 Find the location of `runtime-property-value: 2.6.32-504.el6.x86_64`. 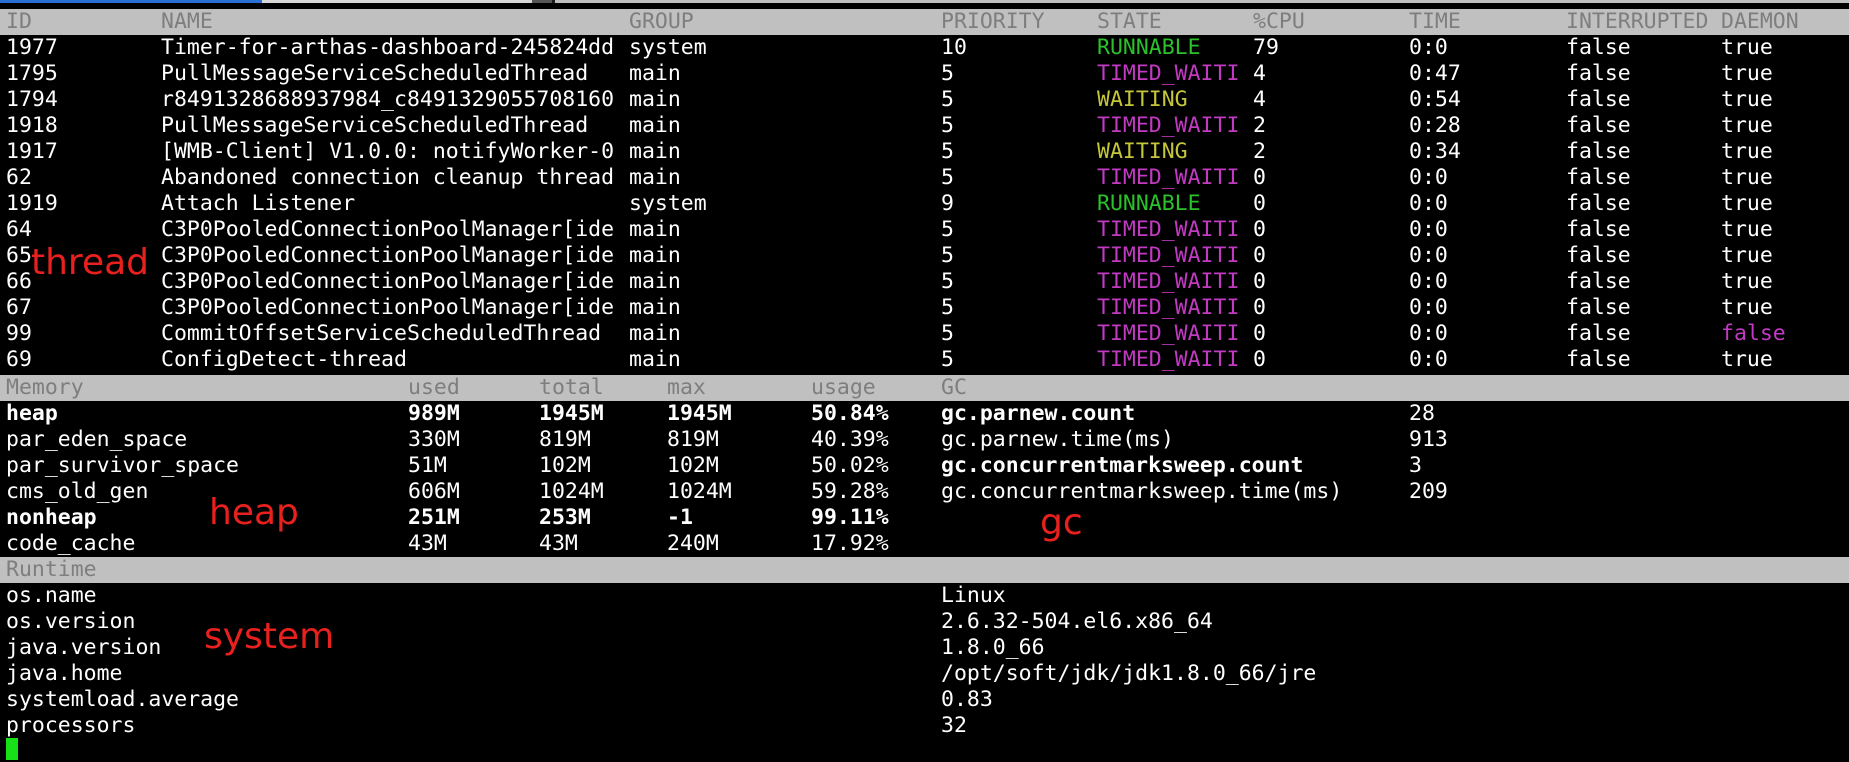

runtime-property-value: 2.6.32-504.el6.x86_64 is located at coordinates (1077, 621).